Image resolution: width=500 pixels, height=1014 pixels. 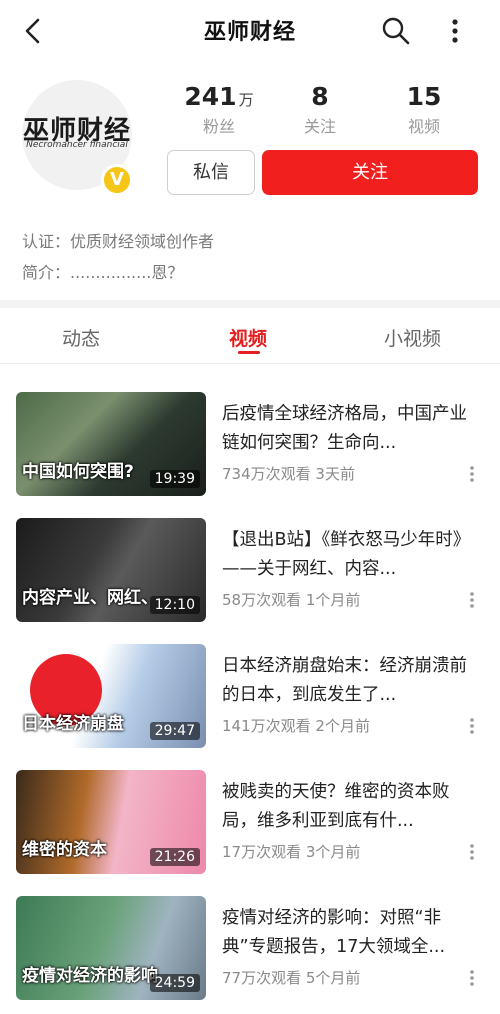 I want to click on video-thumbnail: 日本经济崩盘 29:47, so click(x=111, y=696).